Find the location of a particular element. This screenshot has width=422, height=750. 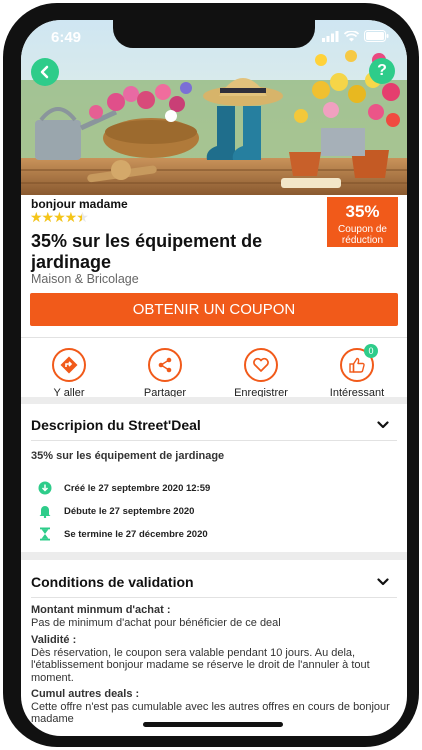

end-date-text: Se termine le 27 décembre 2020 is located at coordinates (136, 534).